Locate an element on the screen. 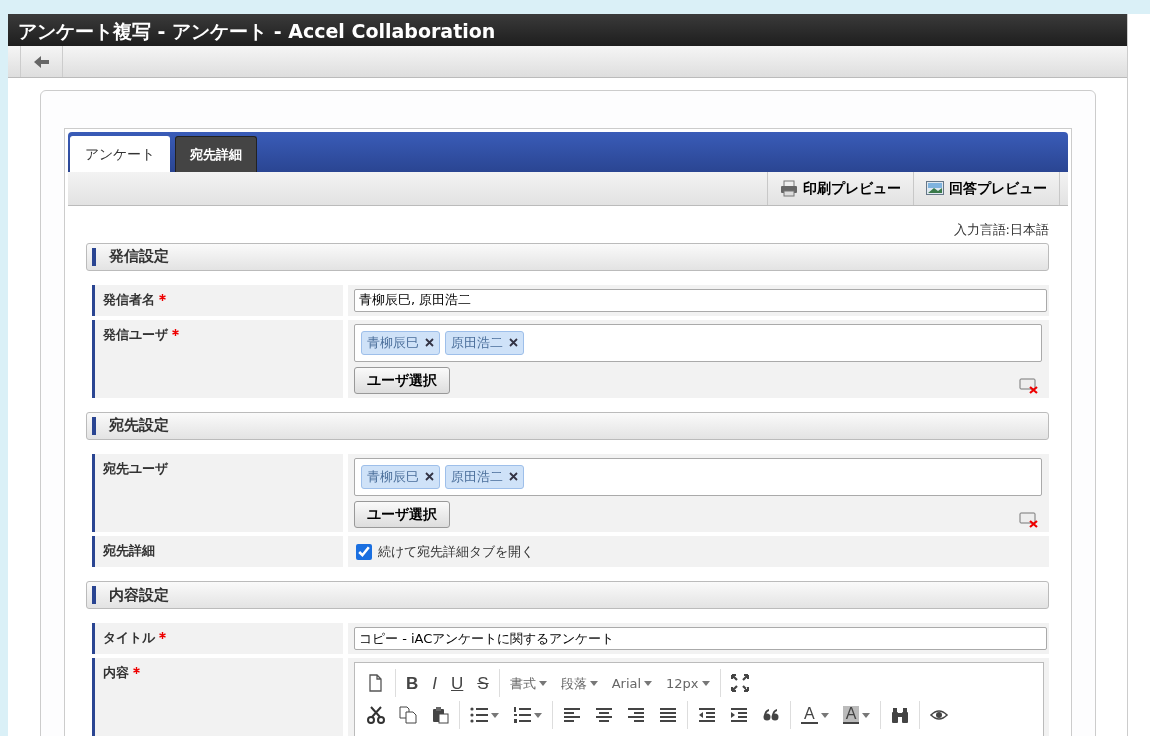 The width and height of the screenshot is (1150, 736). printer-icon is located at coordinates (789, 188).